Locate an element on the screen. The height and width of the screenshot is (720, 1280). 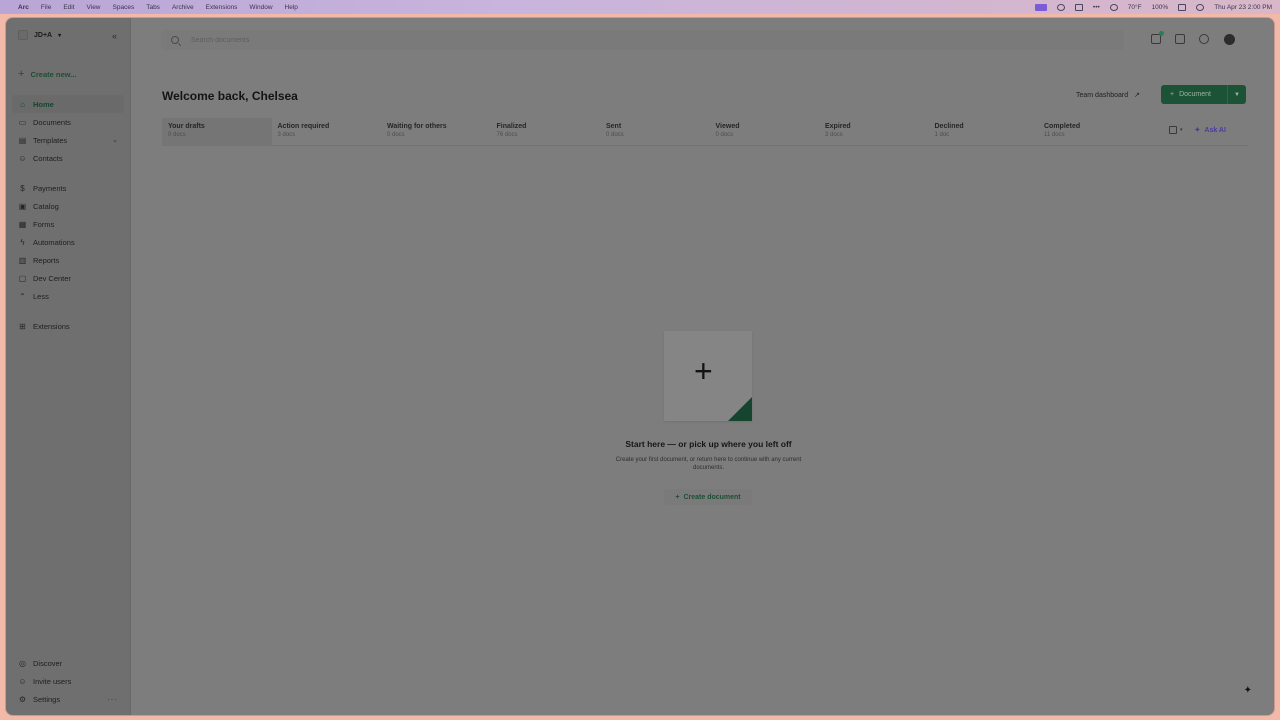
menu-spaces: Spaces is located at coordinates (124, 7).